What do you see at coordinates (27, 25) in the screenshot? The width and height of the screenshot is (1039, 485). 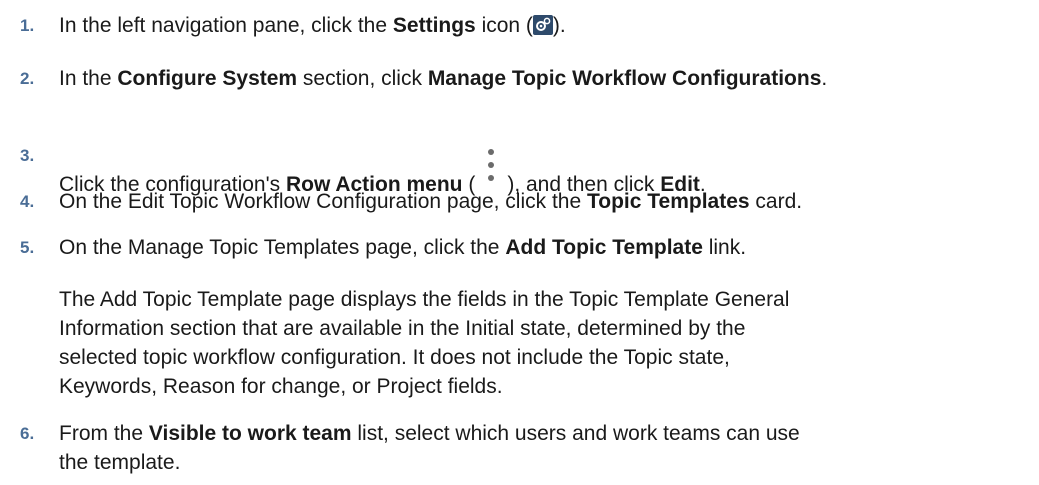 I see `step-number: 1.` at bounding box center [27, 25].